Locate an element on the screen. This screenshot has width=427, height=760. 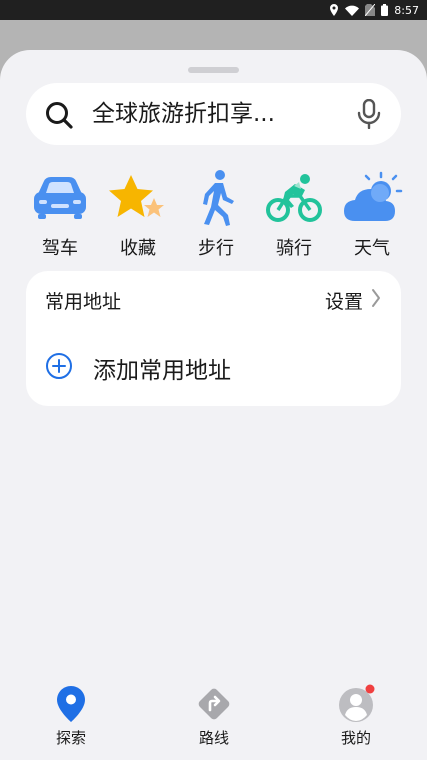
shortcut-label: 骑行 is located at coordinates (294, 248).